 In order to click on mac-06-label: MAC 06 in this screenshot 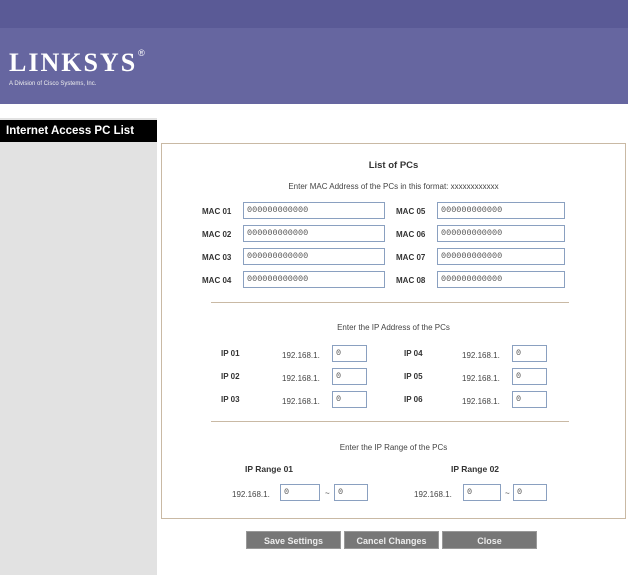, I will do `click(411, 234)`.